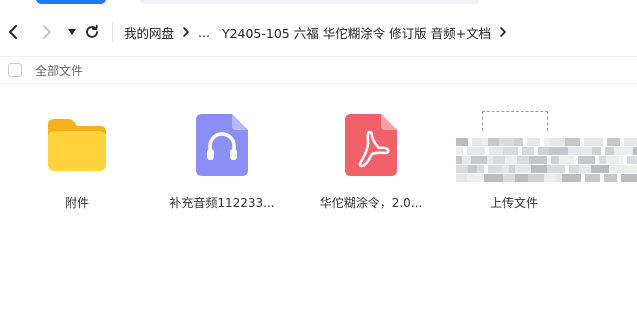 The height and width of the screenshot is (310, 637). I want to click on forward-button, so click(46, 32).